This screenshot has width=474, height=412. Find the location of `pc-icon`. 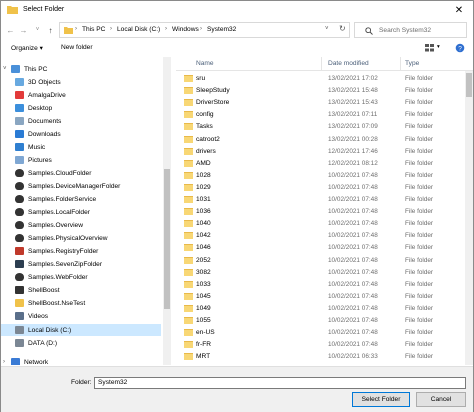

pc-icon is located at coordinates (15, 69).